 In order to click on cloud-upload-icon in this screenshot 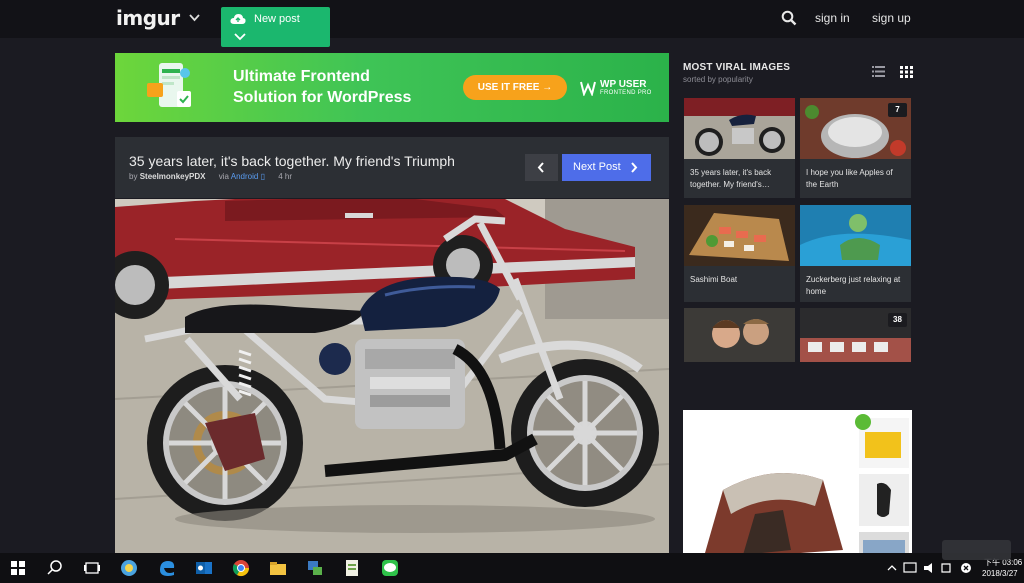, I will do `click(238, 19)`.